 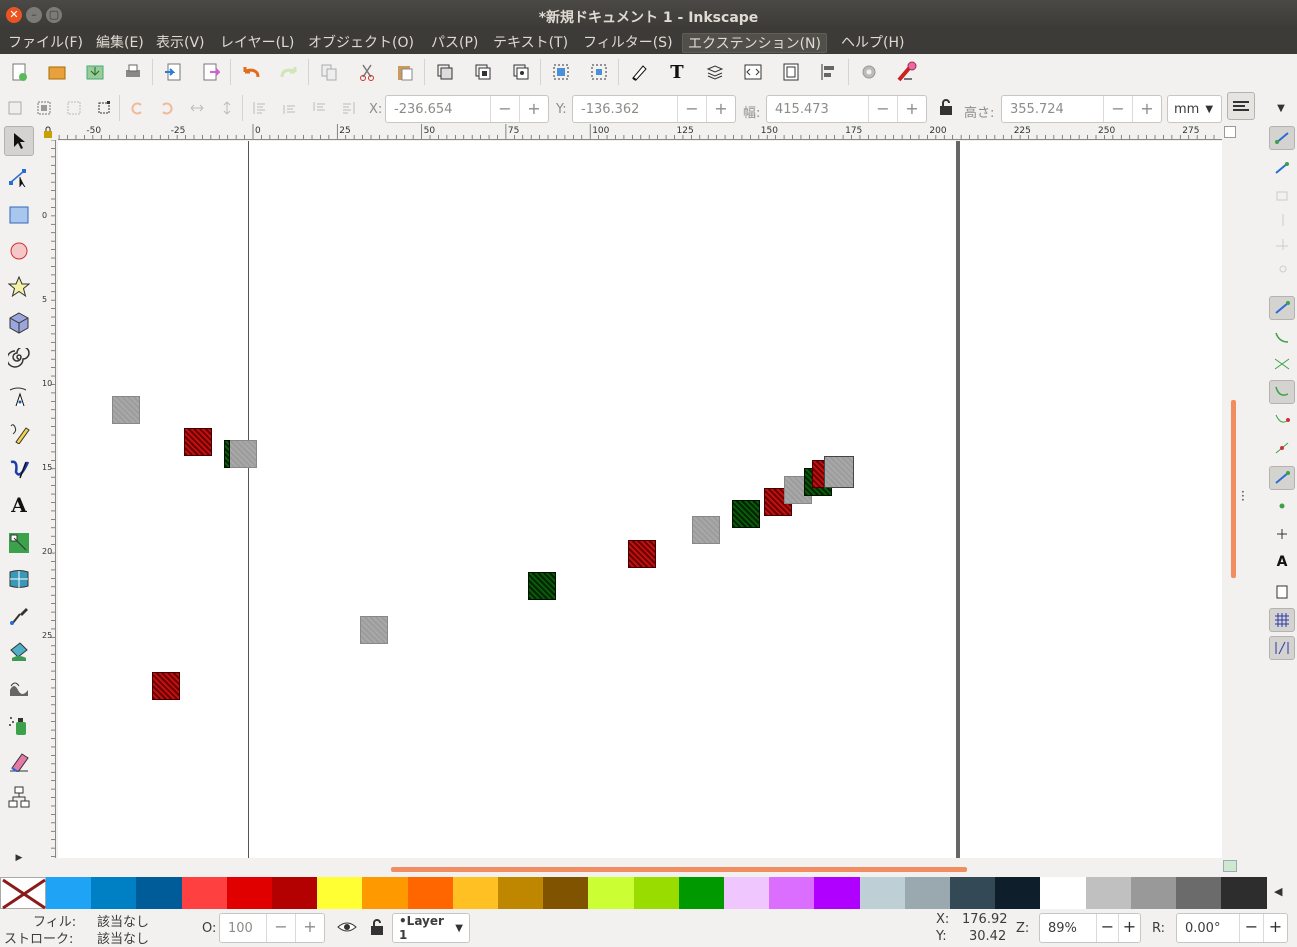 I want to click on menu-object: オブジェクト(O), so click(x=361, y=43).